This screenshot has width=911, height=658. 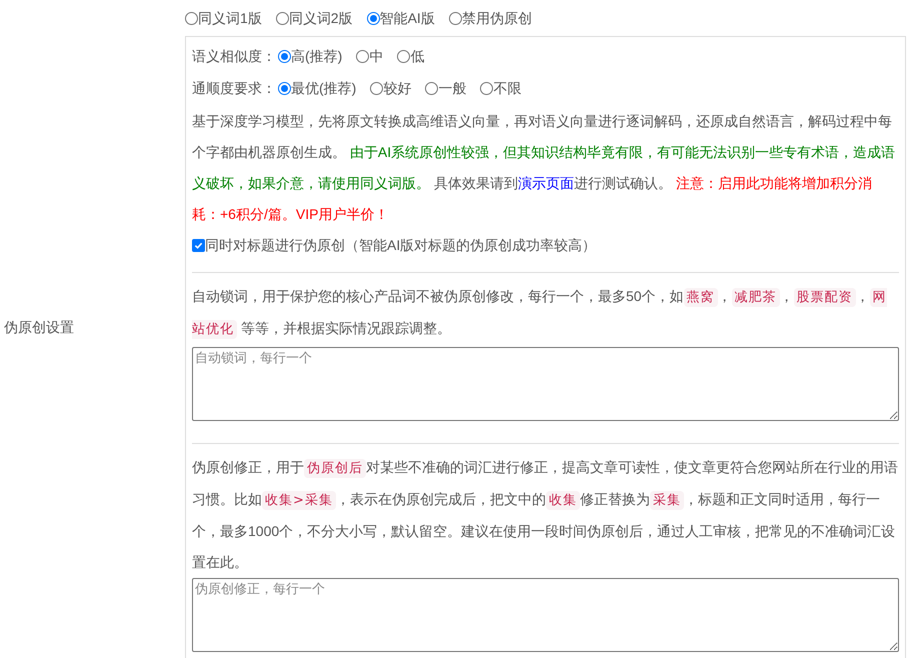 I want to click on radio-option: 智能AI版, so click(x=400, y=18).